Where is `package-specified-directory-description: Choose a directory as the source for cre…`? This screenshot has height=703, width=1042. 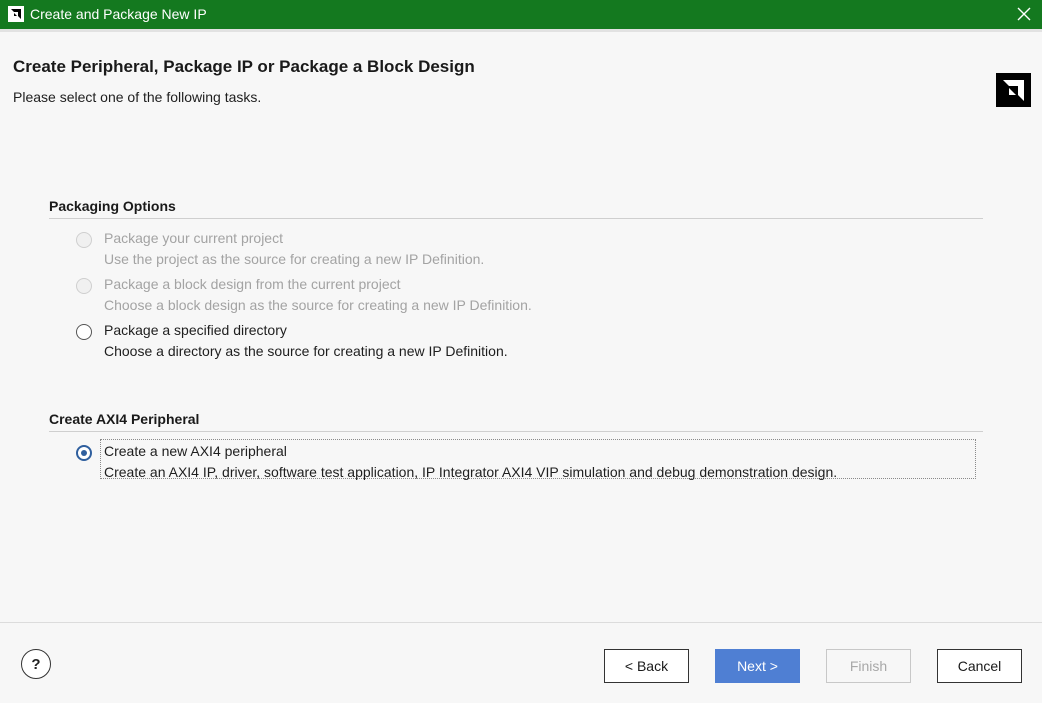 package-specified-directory-description: Choose a directory as the source for cre… is located at coordinates (306, 351).